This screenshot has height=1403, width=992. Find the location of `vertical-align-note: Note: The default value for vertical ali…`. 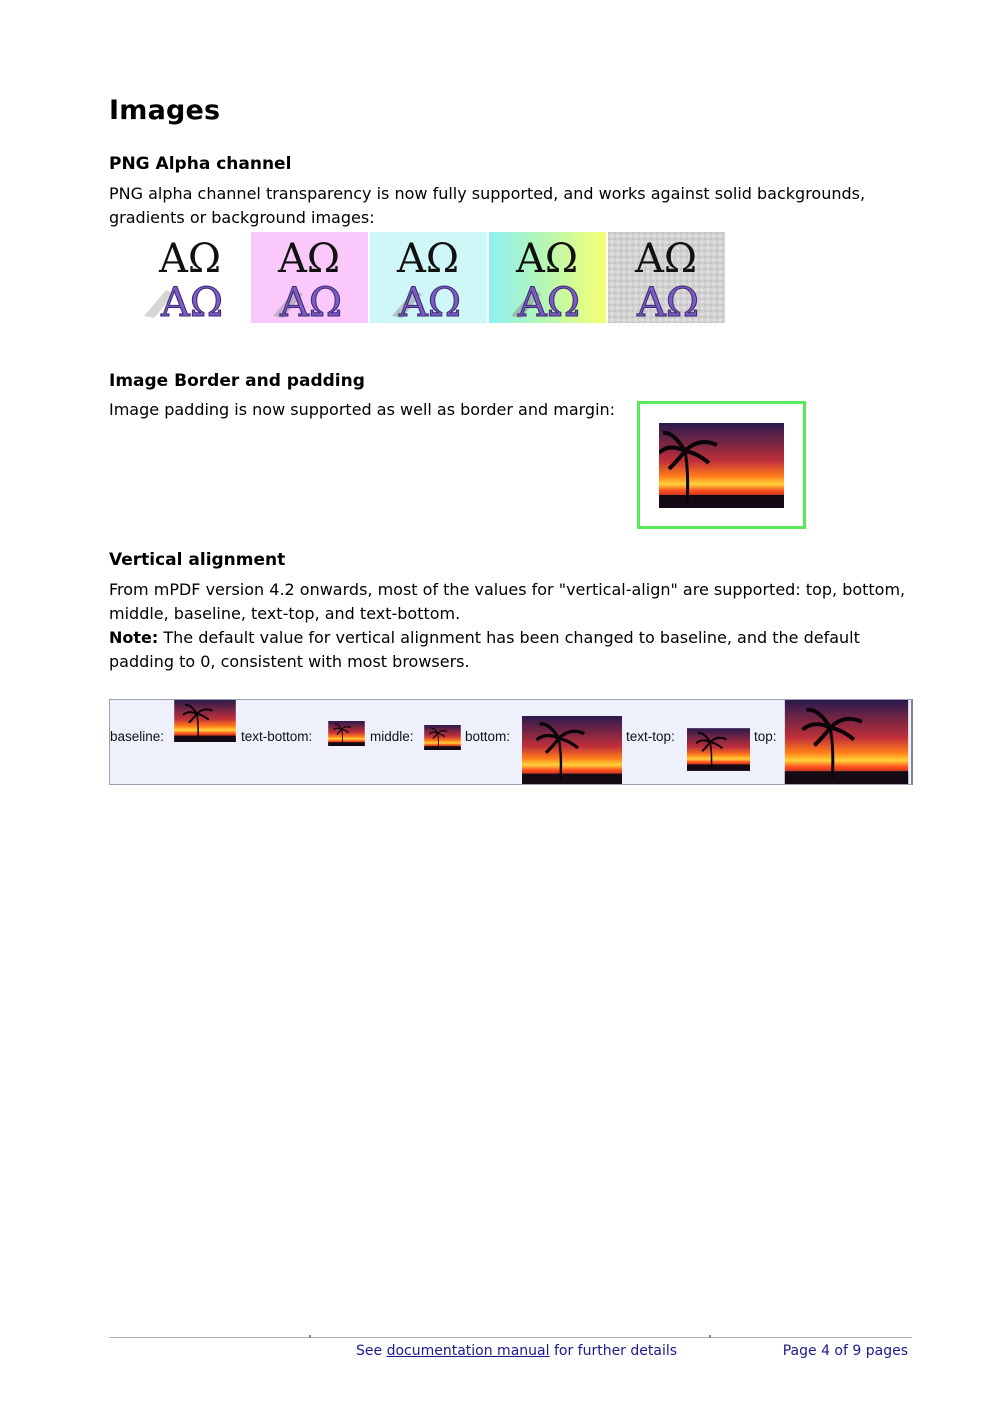

vertical-align-note: Note: The default value for vertical ali… is located at coordinates (509, 650).